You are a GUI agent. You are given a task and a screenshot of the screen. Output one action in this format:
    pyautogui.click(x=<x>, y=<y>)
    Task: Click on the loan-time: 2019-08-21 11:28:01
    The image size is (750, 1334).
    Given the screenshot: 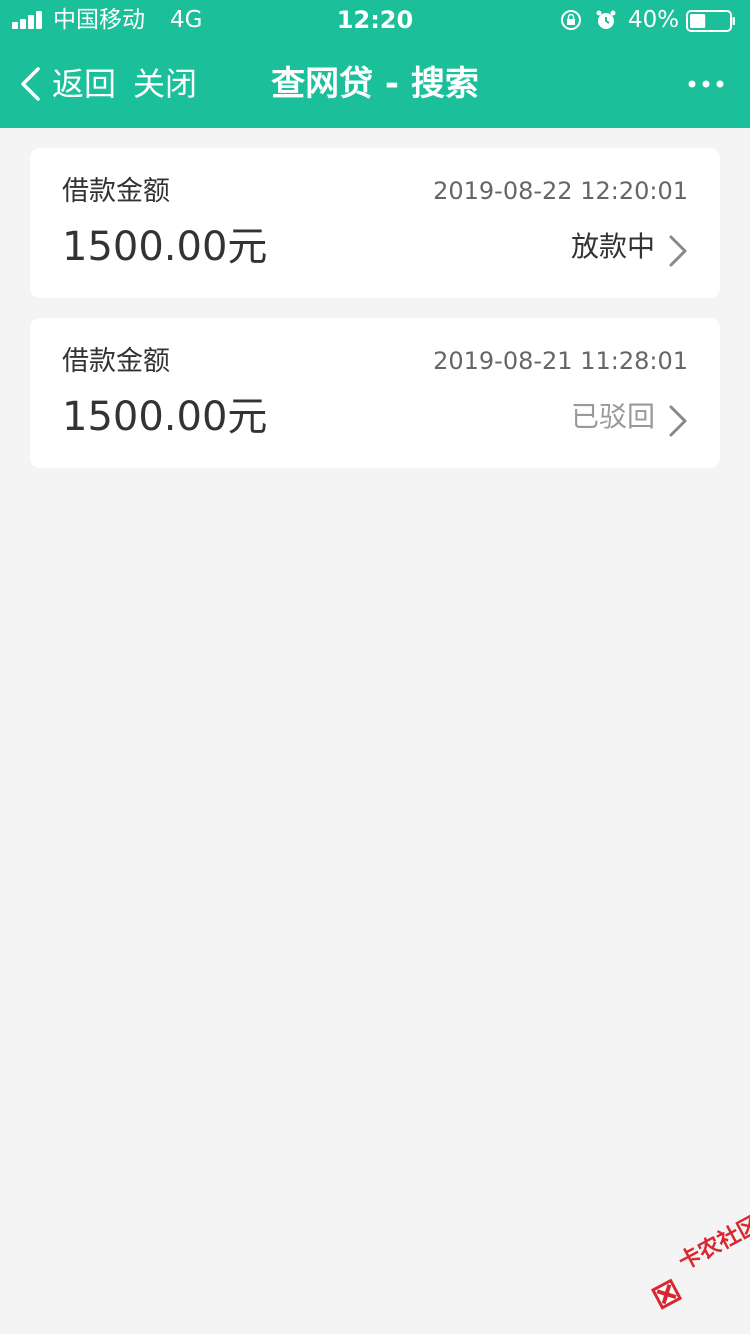 What is the action you would take?
    pyautogui.click(x=560, y=361)
    